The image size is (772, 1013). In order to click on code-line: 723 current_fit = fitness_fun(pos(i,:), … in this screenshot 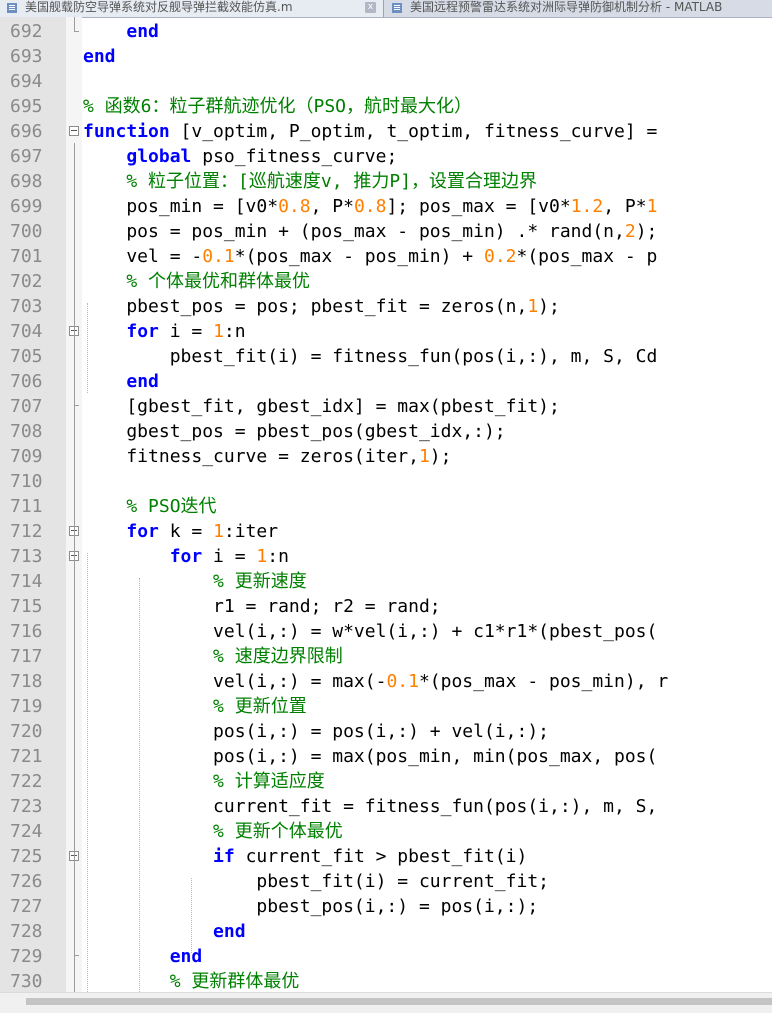, I will do `click(386, 806)`.